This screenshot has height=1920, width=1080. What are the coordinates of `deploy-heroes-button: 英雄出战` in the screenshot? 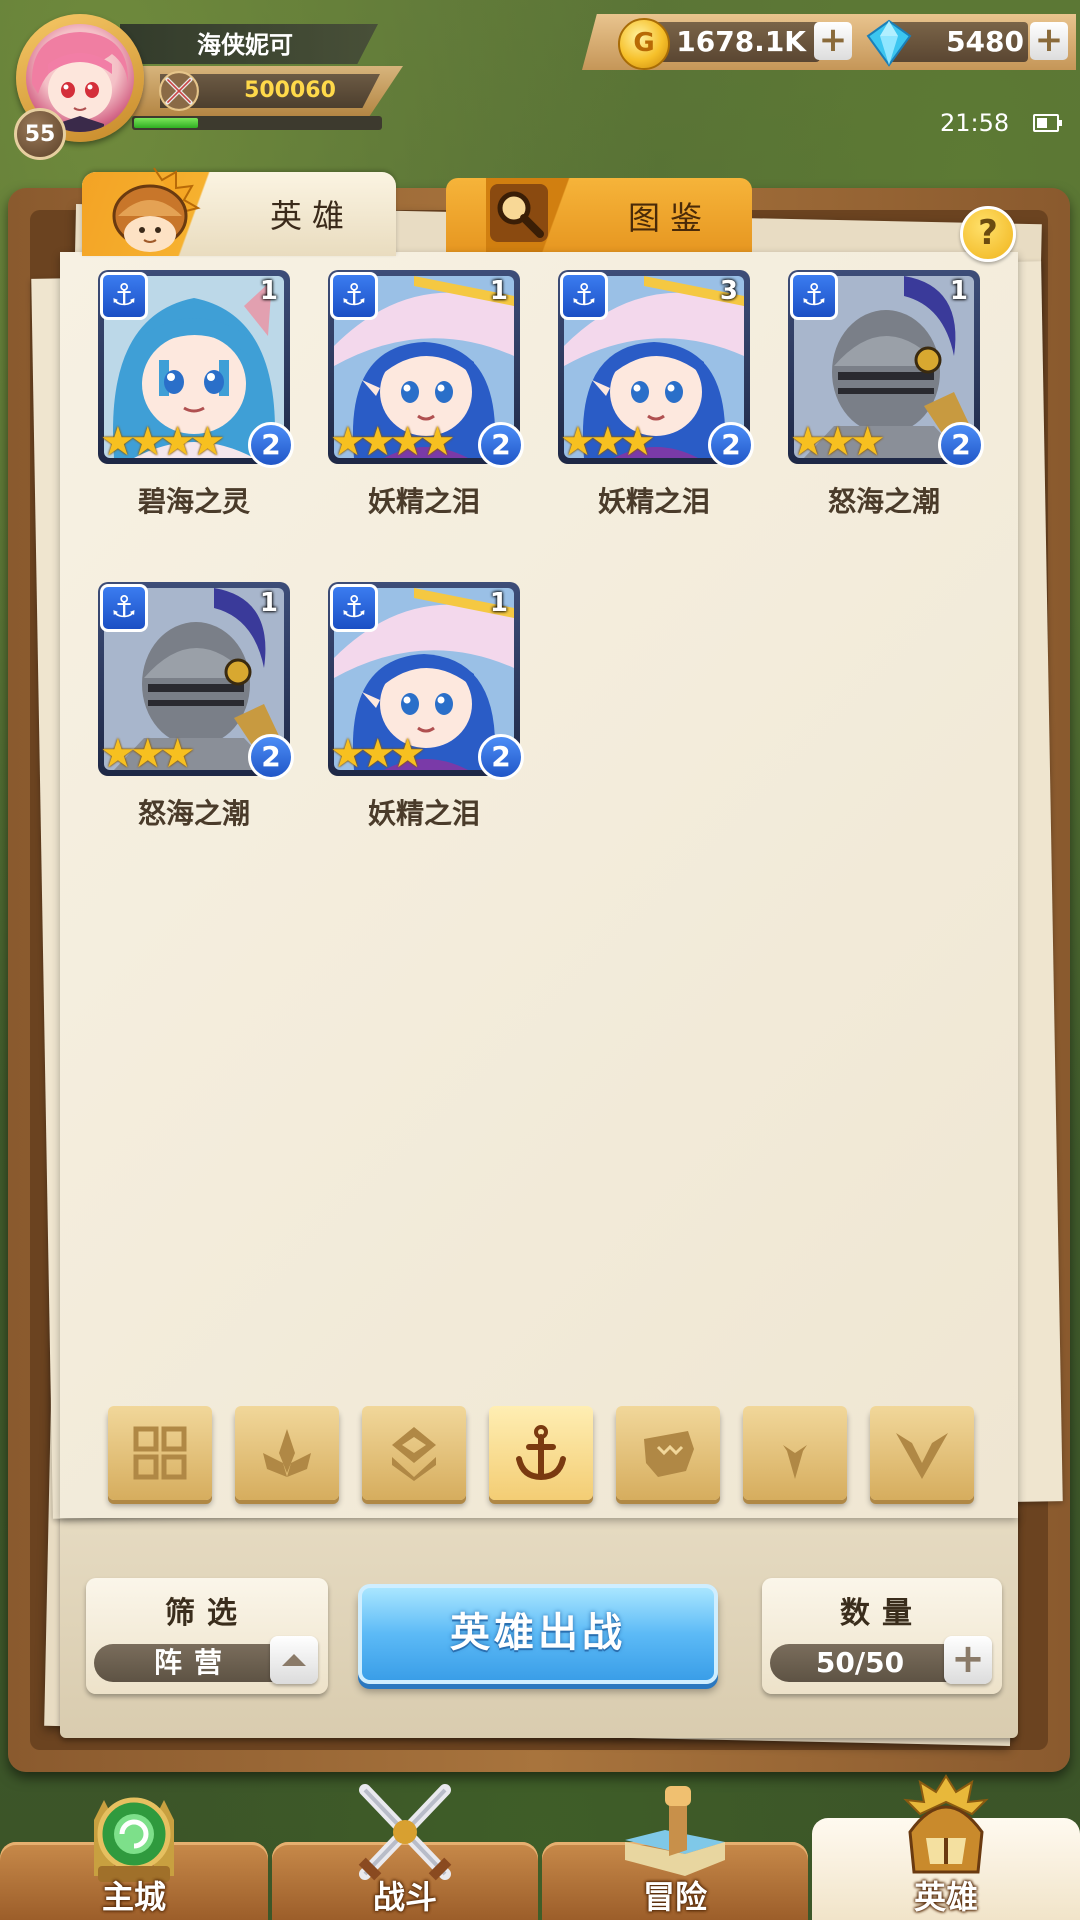 It's located at (538, 1634).